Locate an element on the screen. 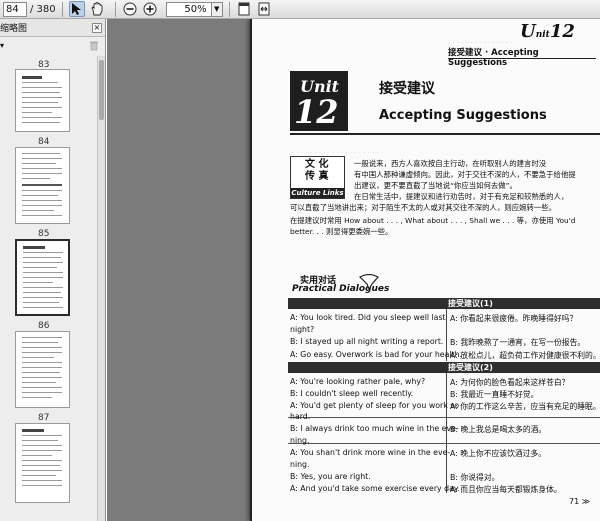 This screenshot has height=521, width=600. hand-icon is located at coordinates (97, 9).